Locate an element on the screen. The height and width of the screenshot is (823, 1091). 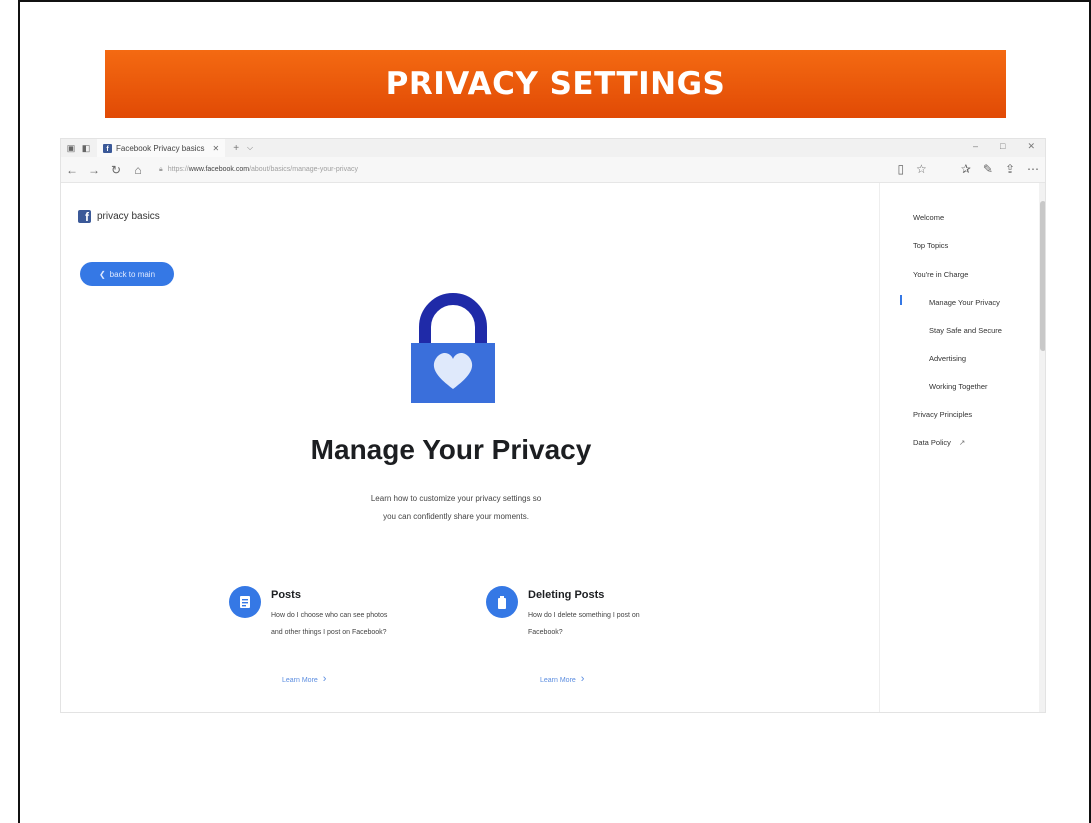
more-menu-icon: ⋯ is located at coordinates (1033, 169).